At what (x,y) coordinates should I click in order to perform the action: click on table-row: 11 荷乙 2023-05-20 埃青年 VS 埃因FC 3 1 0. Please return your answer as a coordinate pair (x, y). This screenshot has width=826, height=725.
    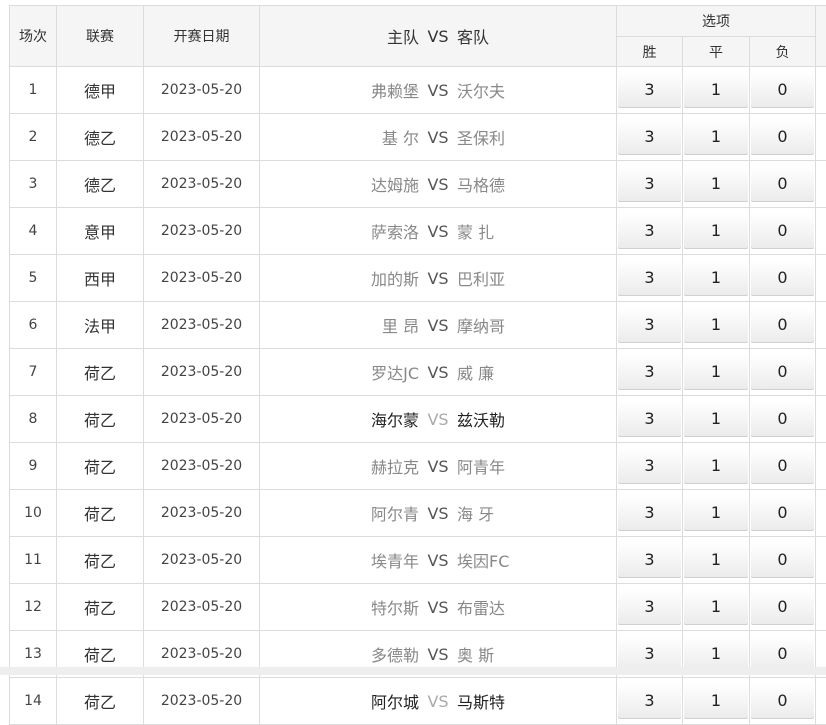
    Looking at the image, I should click on (418, 560).